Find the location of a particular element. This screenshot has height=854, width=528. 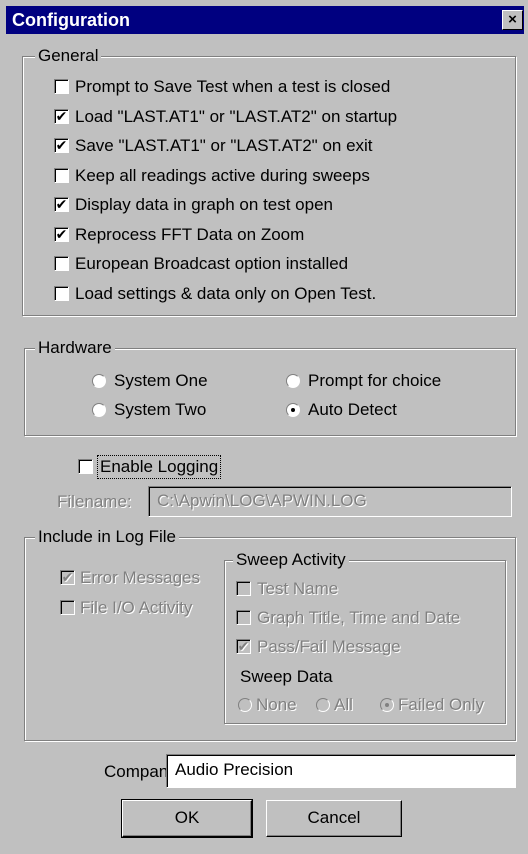

checkbox-label: European Broadcast option installed is located at coordinates (212, 263).